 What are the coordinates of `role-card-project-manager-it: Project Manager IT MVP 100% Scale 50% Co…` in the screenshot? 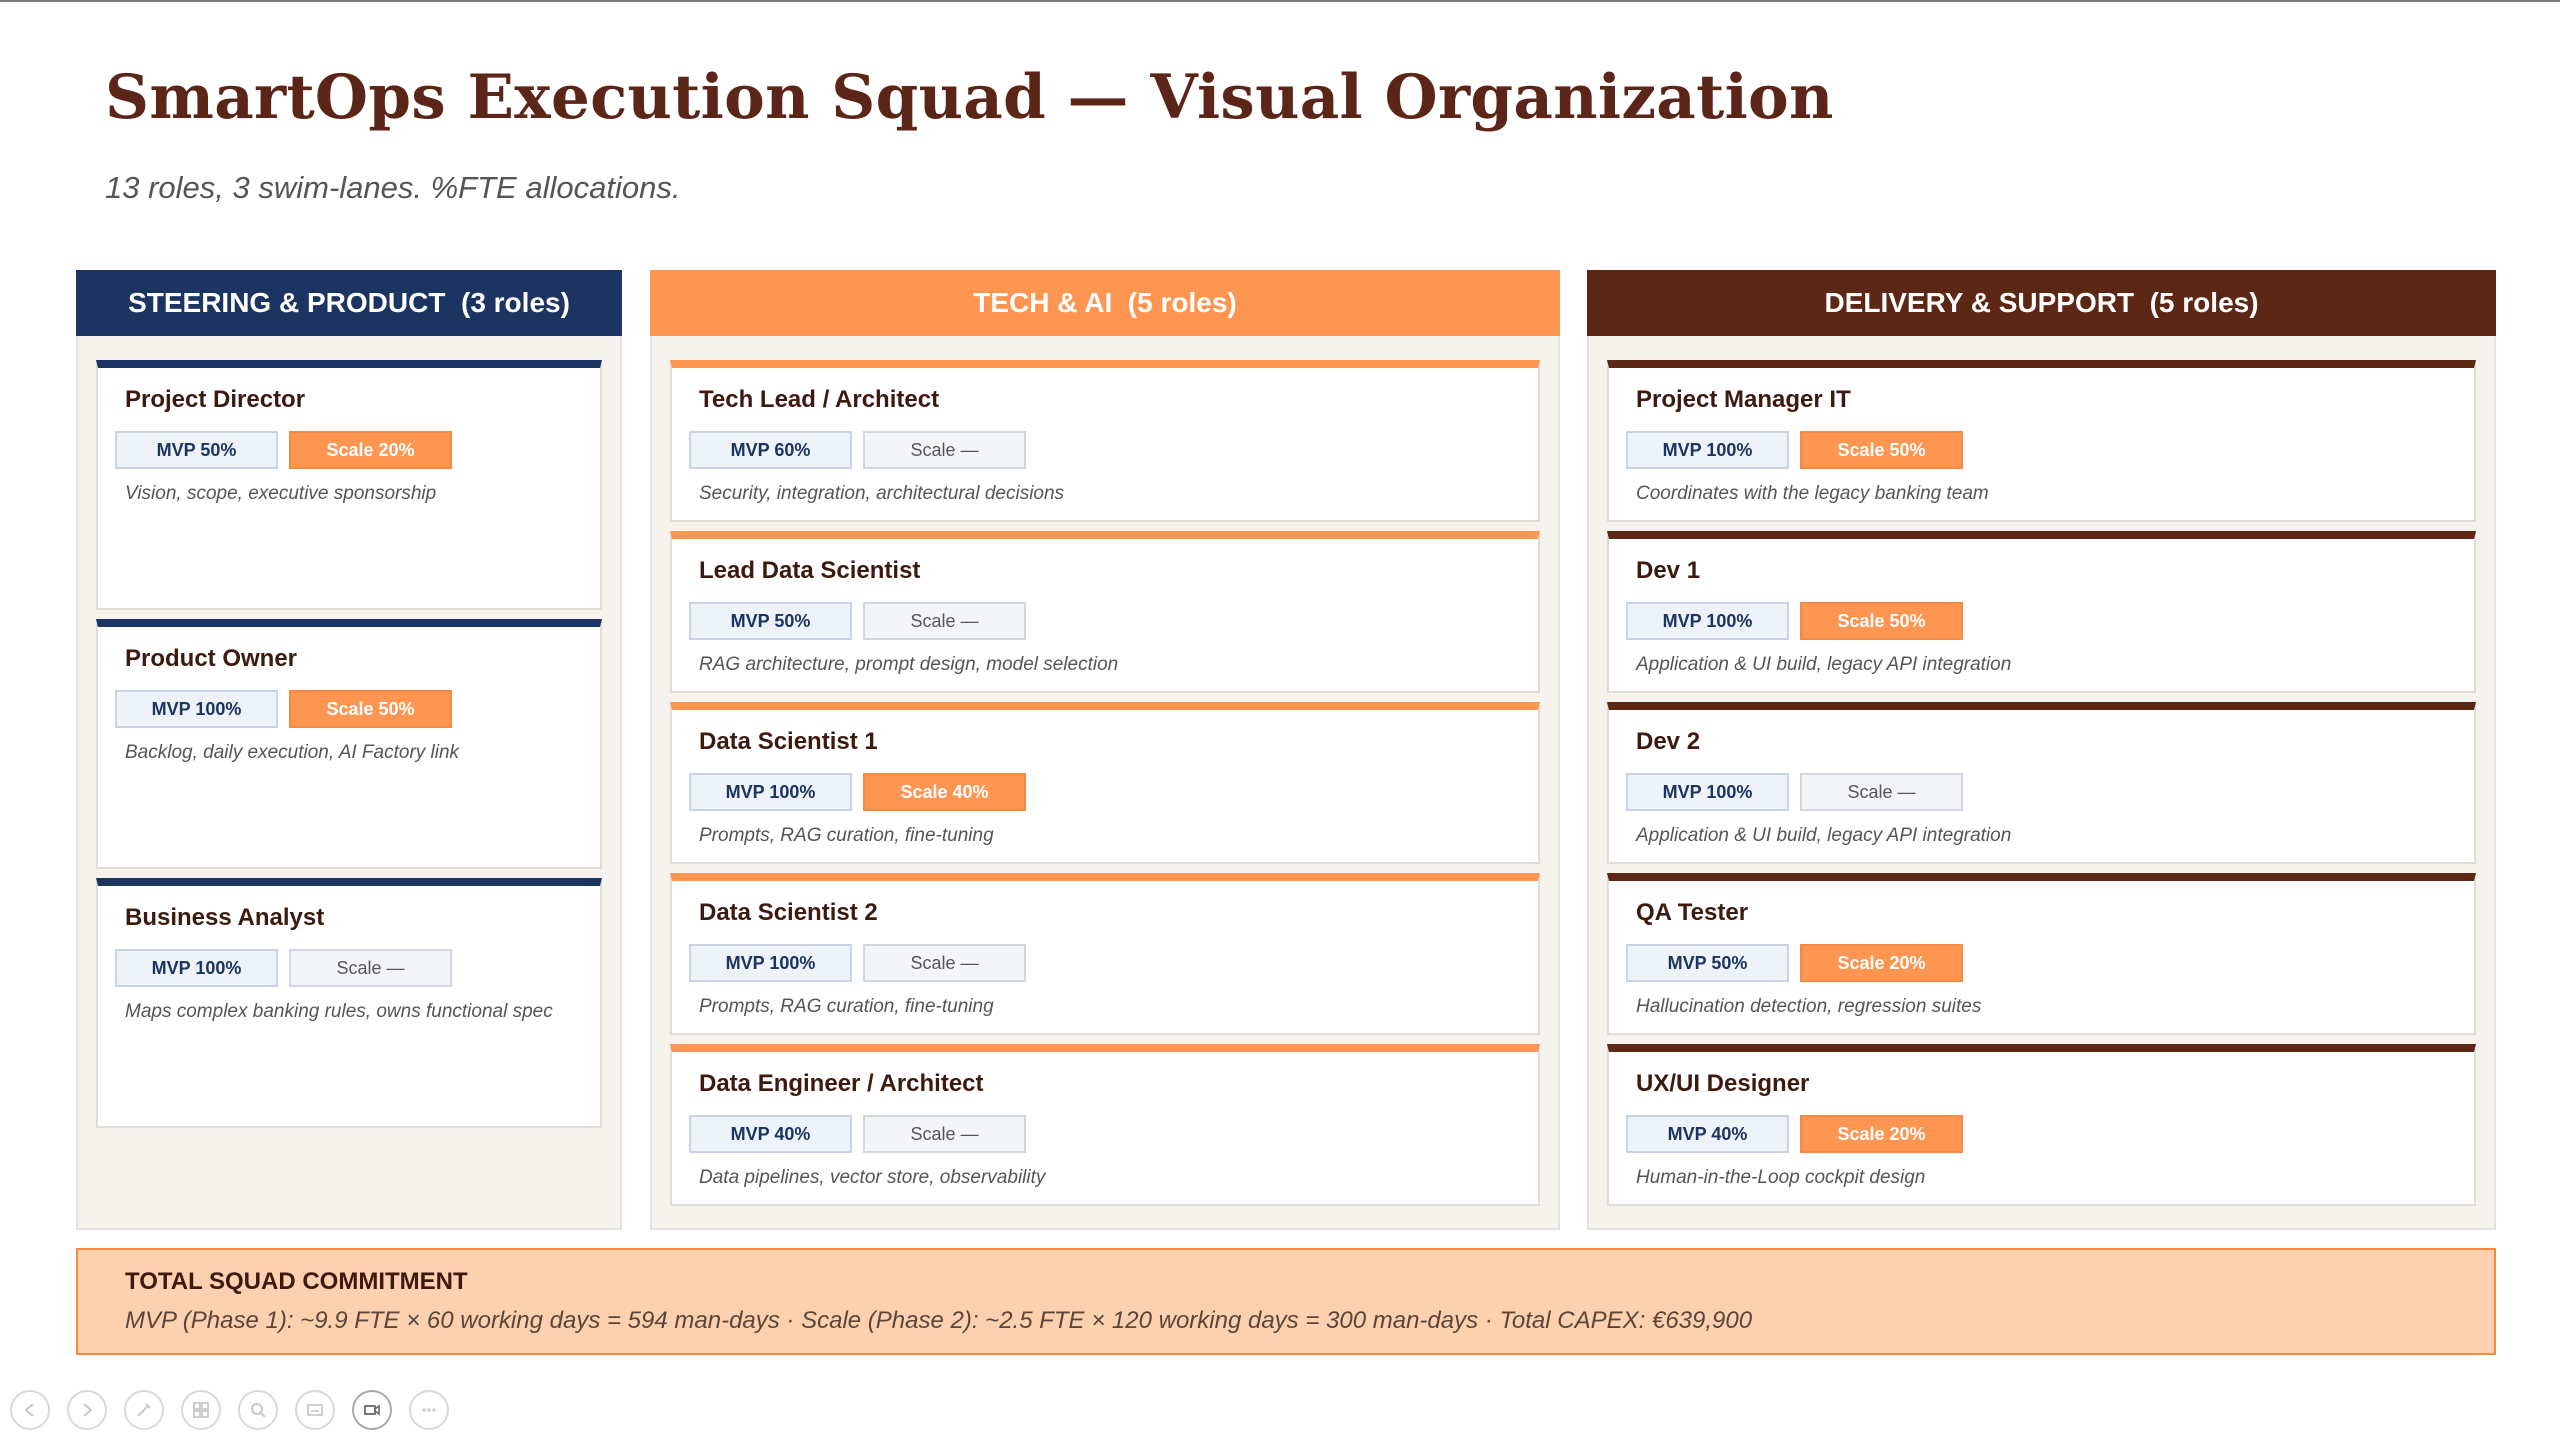 It's located at (2041, 441).